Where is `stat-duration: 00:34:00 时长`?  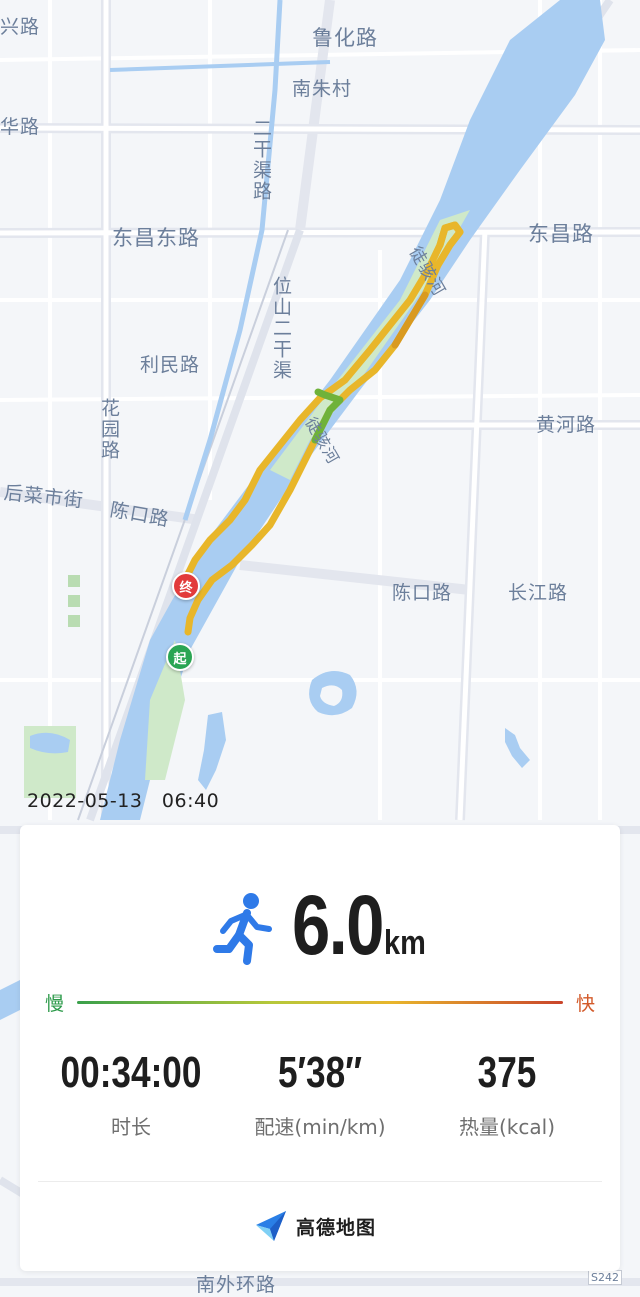
stat-duration: 00:34:00 时长 is located at coordinates (131, 1095).